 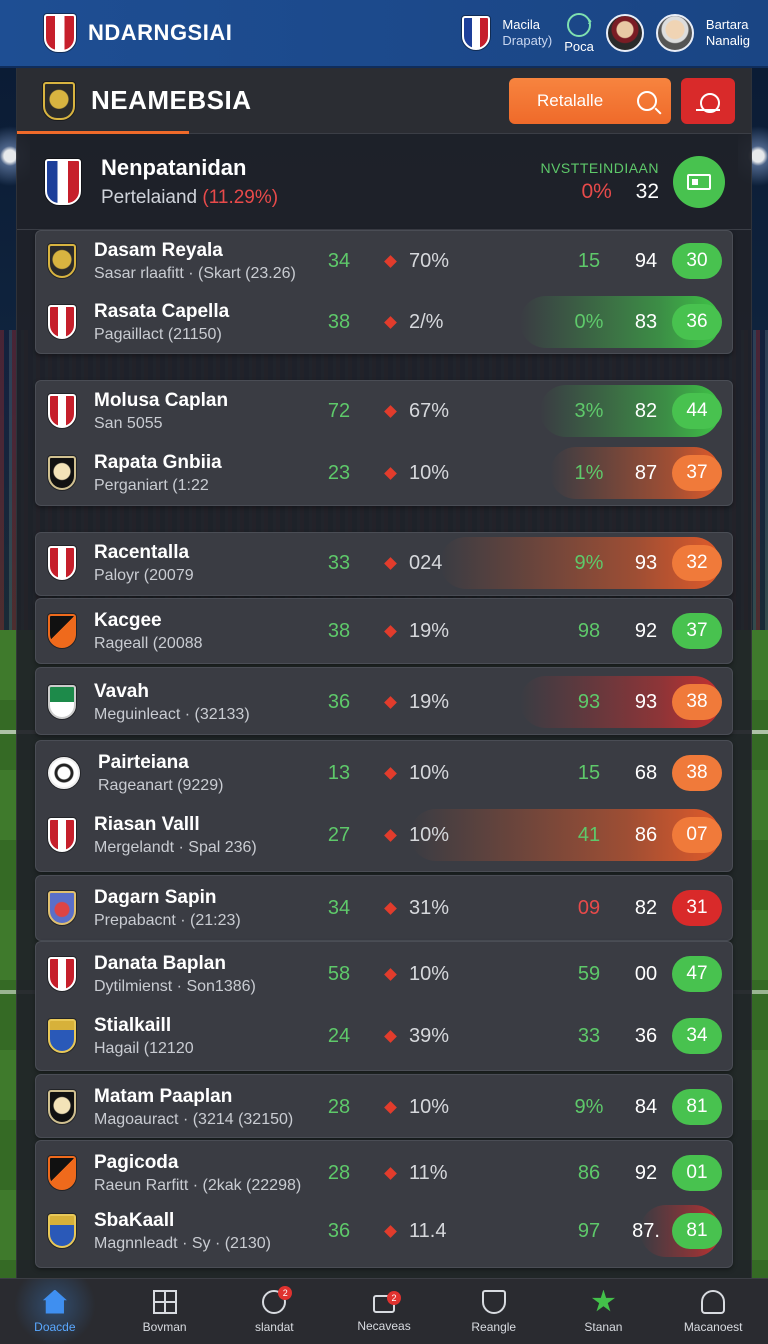 I want to click on stat-played: 27, so click(x=339, y=834).